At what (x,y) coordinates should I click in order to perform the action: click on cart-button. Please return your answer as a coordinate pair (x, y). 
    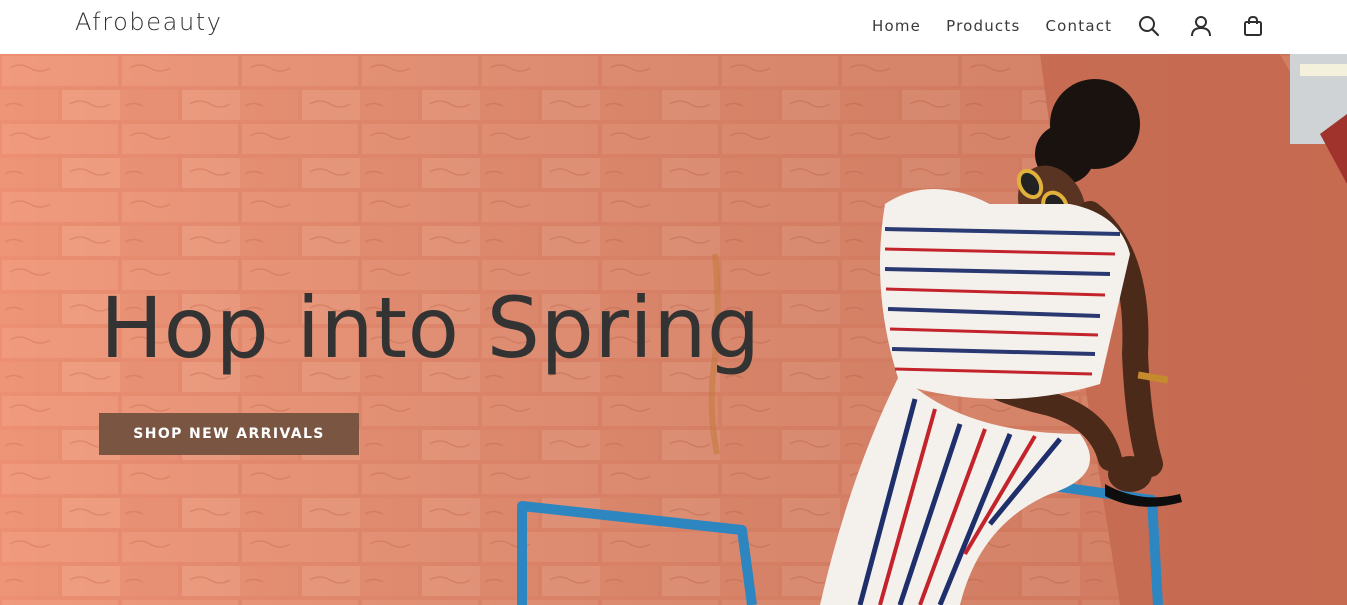
    Looking at the image, I should click on (1253, 26).